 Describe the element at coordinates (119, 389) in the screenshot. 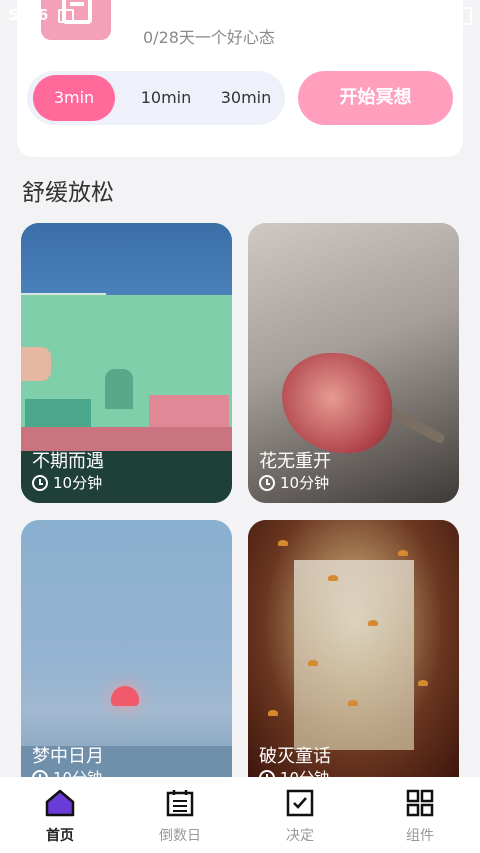

I see `card-image-shadow` at that location.